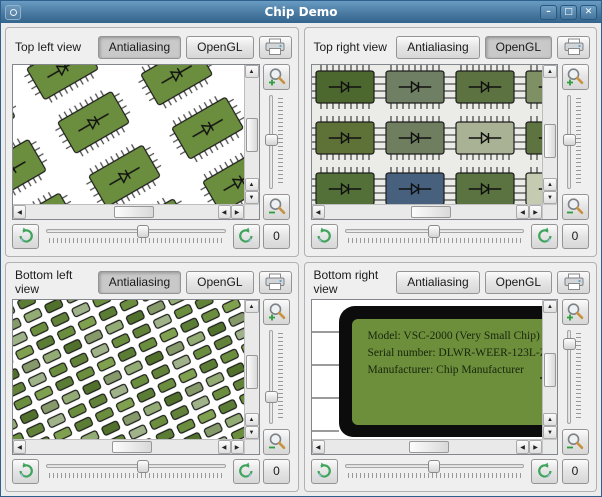 The width and height of the screenshot is (602, 497). What do you see at coordinates (301, 12) in the screenshot?
I see `titlebar: Chip Demo – □ ✕` at bounding box center [301, 12].